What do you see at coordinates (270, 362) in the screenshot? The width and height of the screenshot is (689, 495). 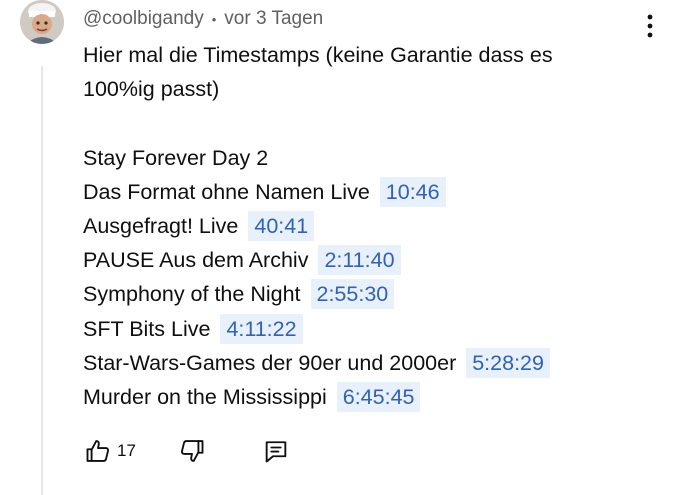 I see `entry-title: Star-Wars-Games der 90er und 2000er` at bounding box center [270, 362].